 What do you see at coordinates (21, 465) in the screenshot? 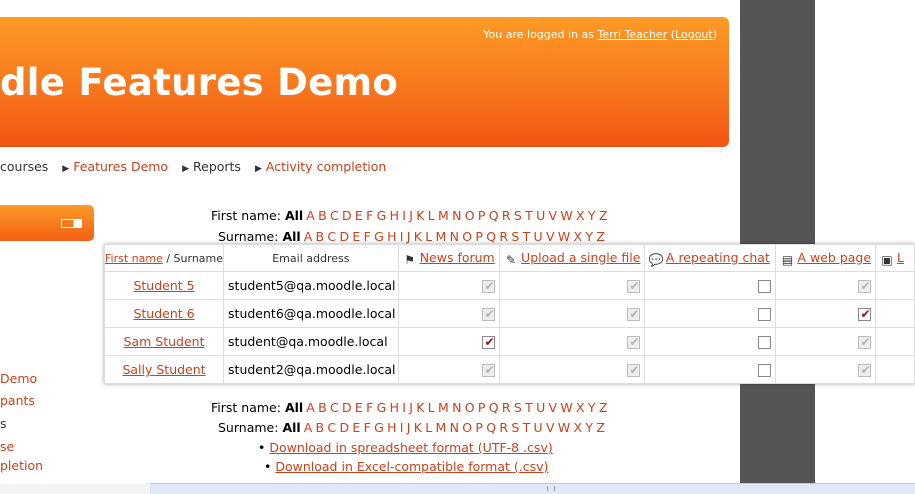
I see `sidebar-item-completion: pletion` at bounding box center [21, 465].